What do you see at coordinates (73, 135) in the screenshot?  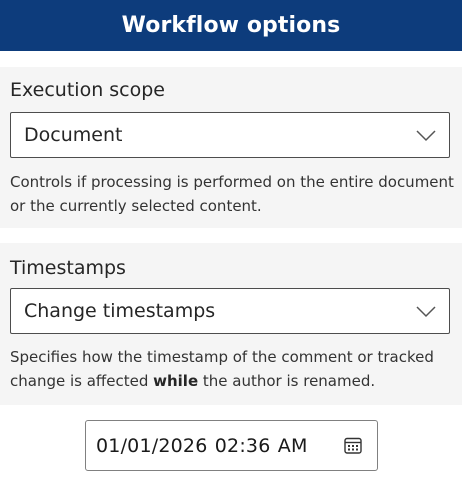 I see `execution-scope-value: Document` at bounding box center [73, 135].